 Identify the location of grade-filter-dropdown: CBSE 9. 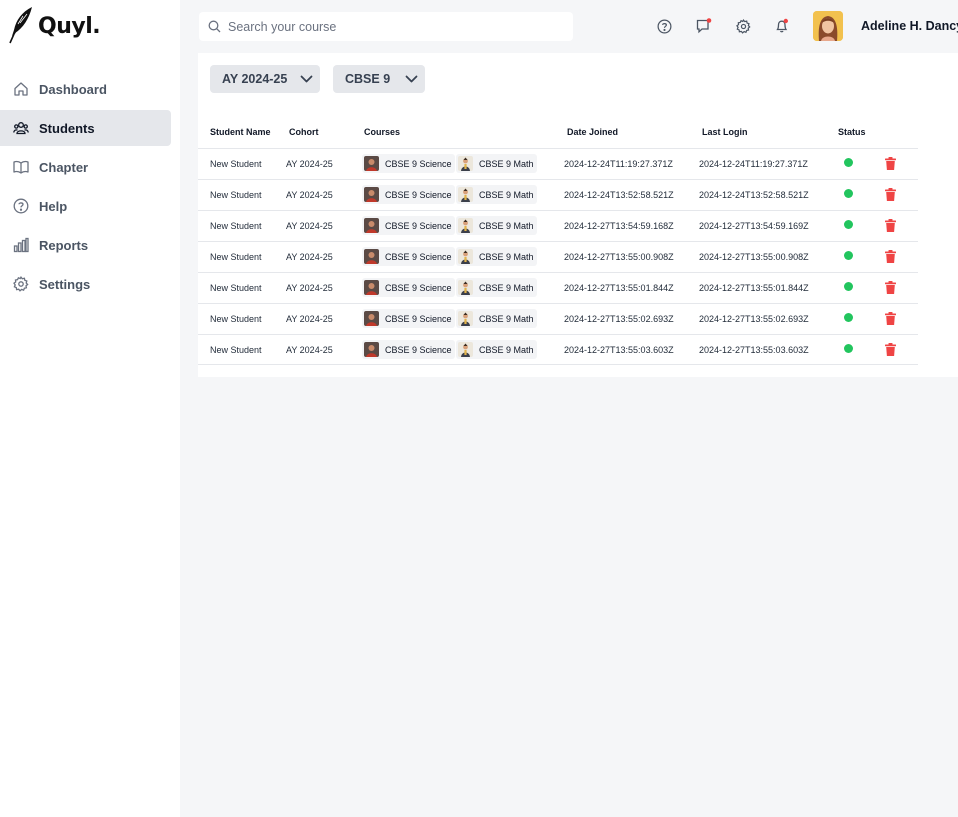
(379, 79).